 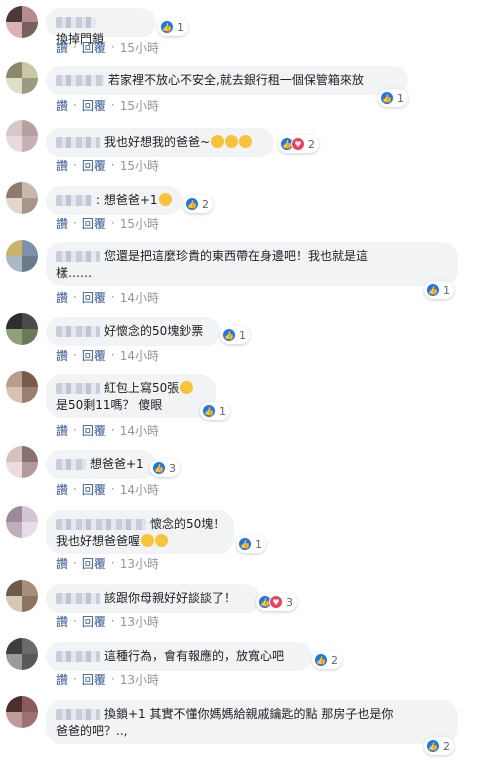 I want to click on comment-text: 好懷念的50塊鈔票, so click(x=154, y=331).